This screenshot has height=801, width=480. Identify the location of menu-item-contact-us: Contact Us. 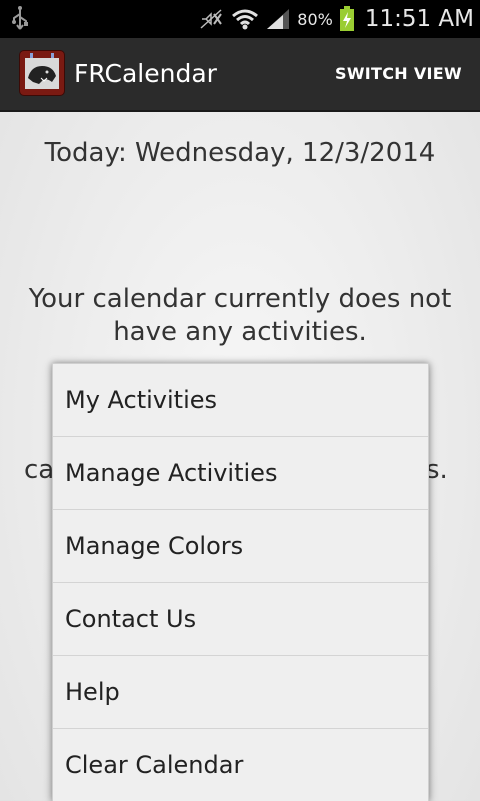
(240, 619).